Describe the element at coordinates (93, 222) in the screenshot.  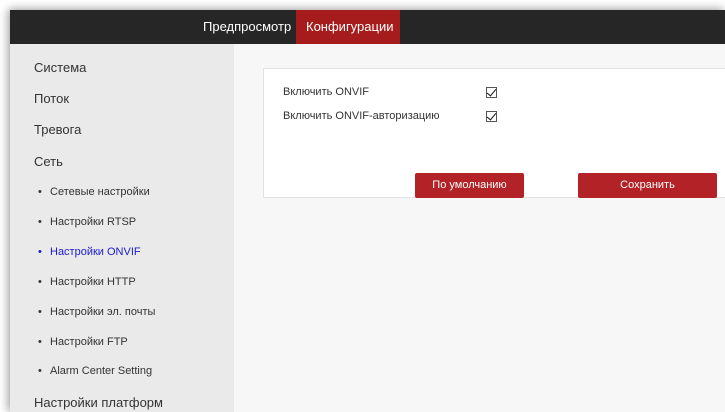
I see `sidebar-subitem-label: Настройки RTSP` at that location.